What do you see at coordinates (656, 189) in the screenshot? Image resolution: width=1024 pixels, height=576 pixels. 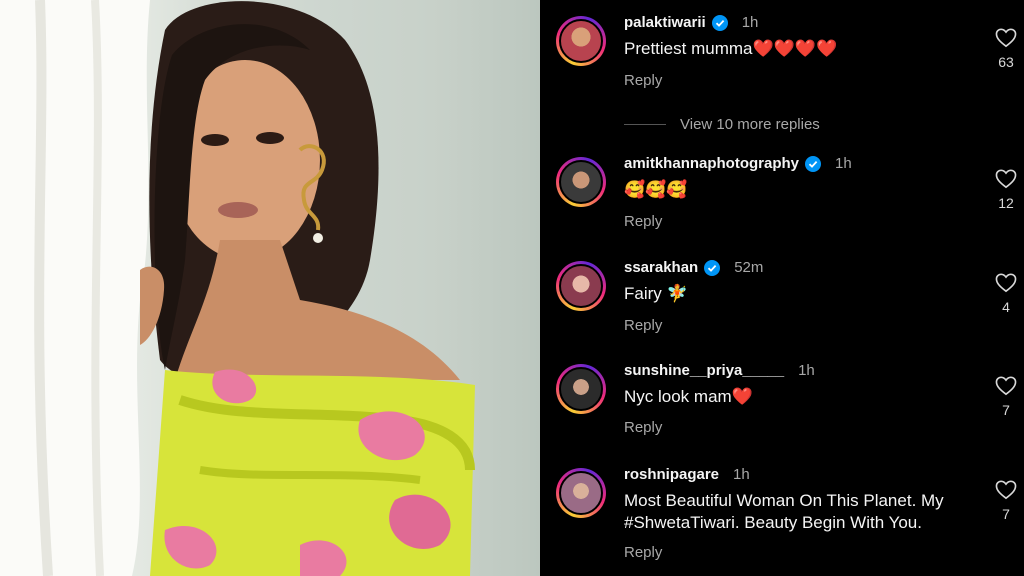 I see `comment-text: 🥰🥰🥰` at bounding box center [656, 189].